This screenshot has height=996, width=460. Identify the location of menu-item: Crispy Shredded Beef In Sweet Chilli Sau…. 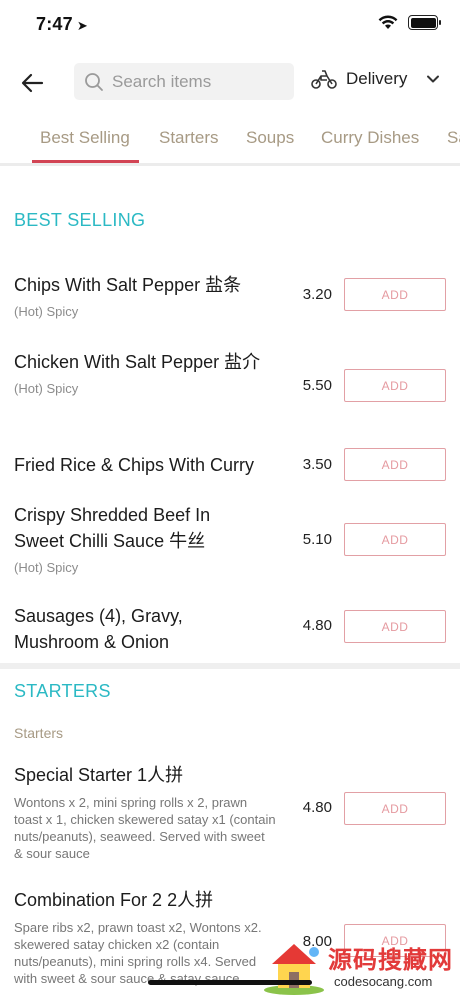
(230, 542).